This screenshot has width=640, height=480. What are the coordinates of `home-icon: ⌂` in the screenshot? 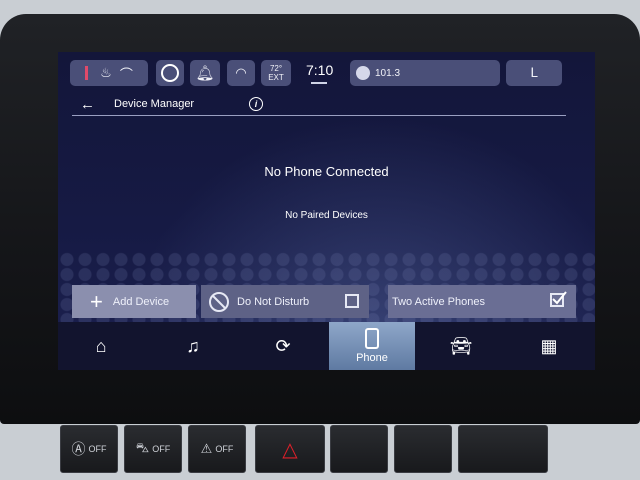 It's located at (101, 345).